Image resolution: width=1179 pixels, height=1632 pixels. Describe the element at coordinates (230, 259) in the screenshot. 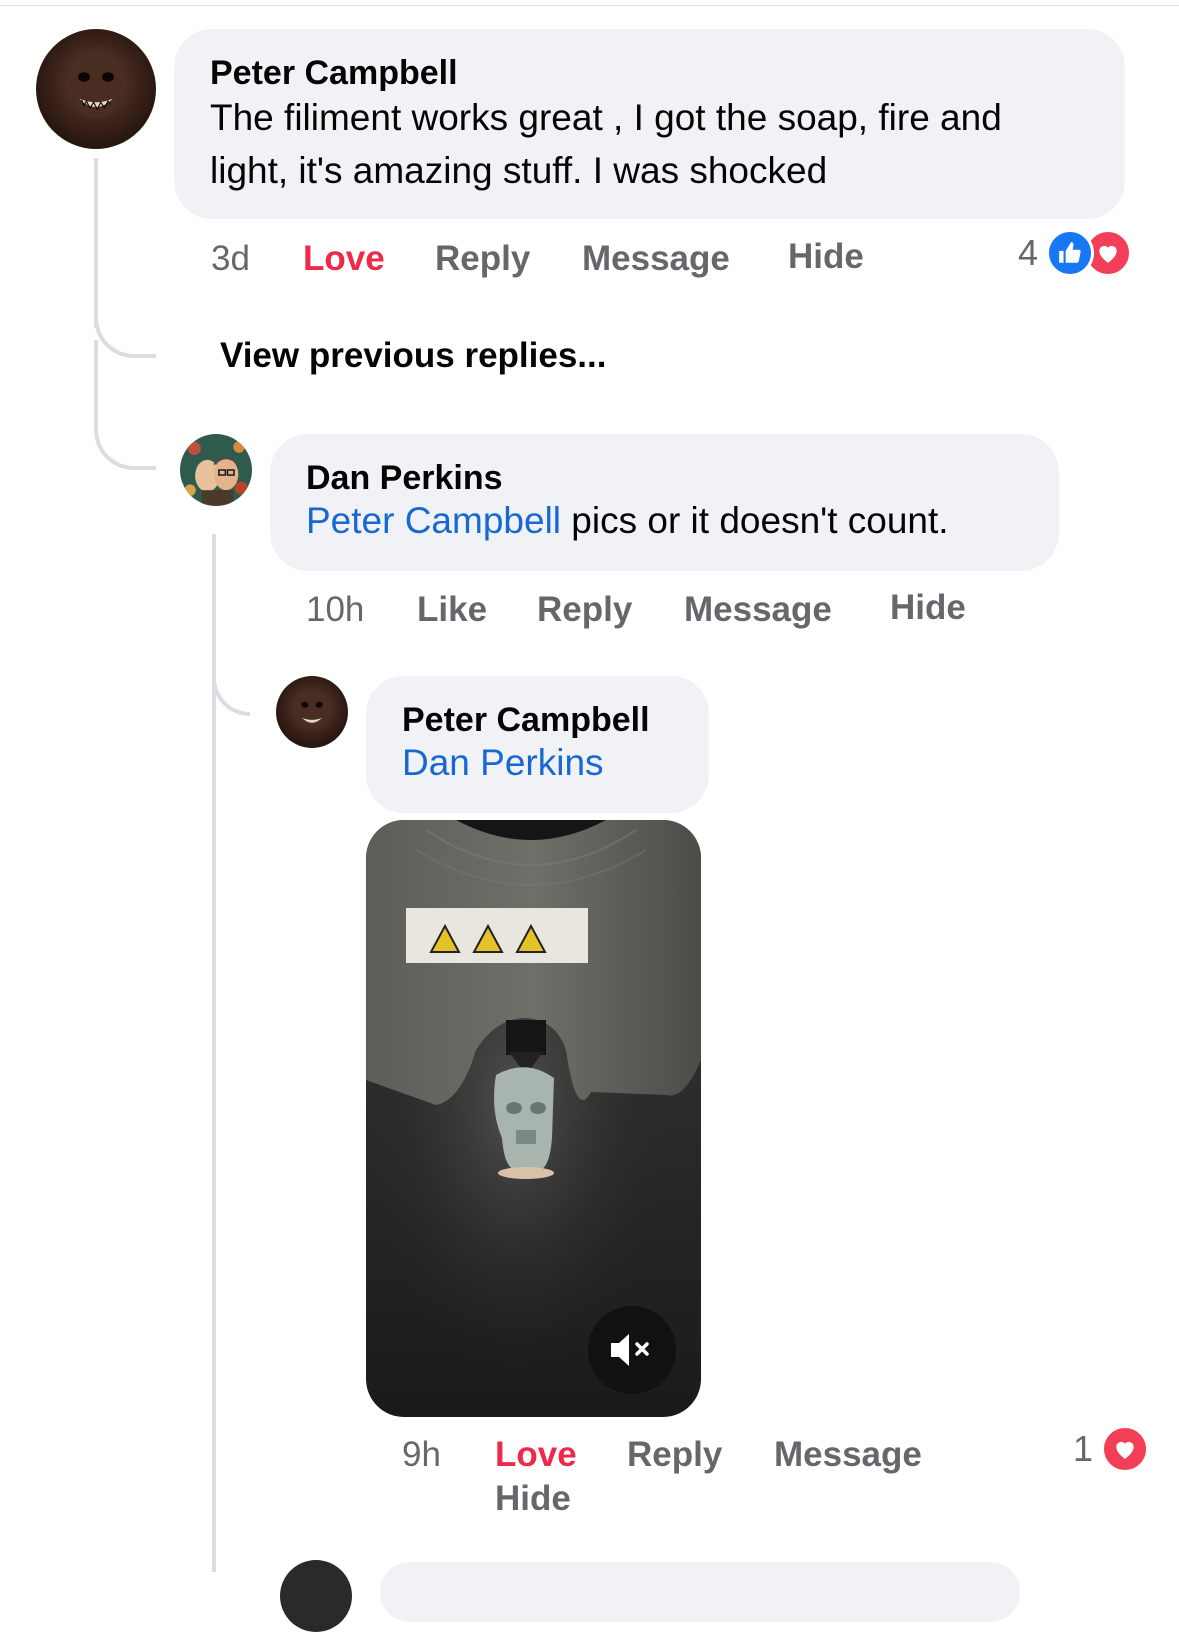

I see `comment-timestamp: 3d` at that location.